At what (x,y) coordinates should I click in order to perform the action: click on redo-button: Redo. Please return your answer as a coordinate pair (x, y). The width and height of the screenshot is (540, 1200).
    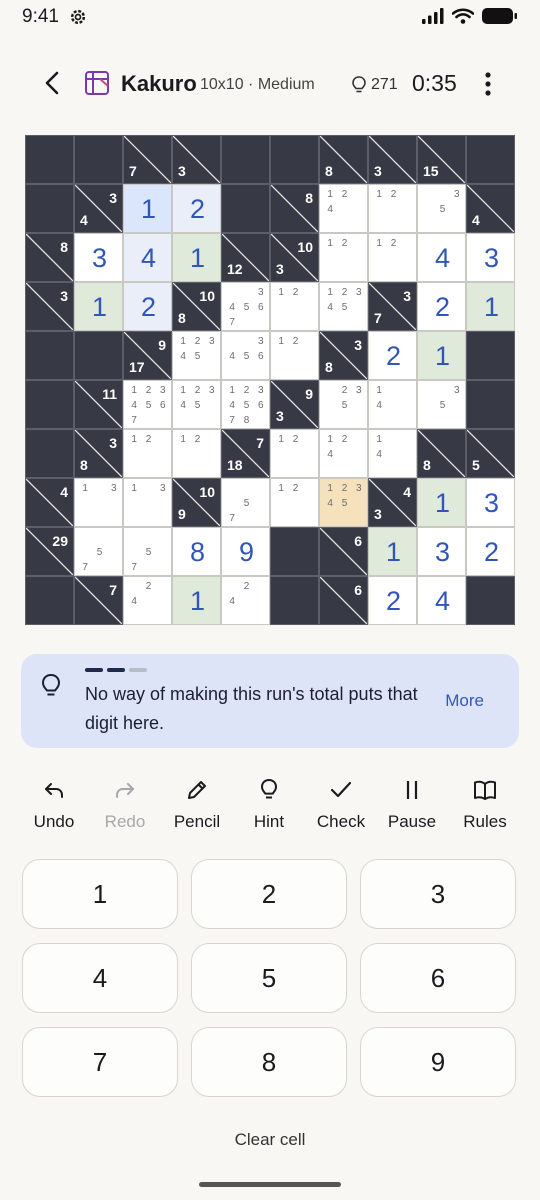
    Looking at the image, I should click on (125, 805).